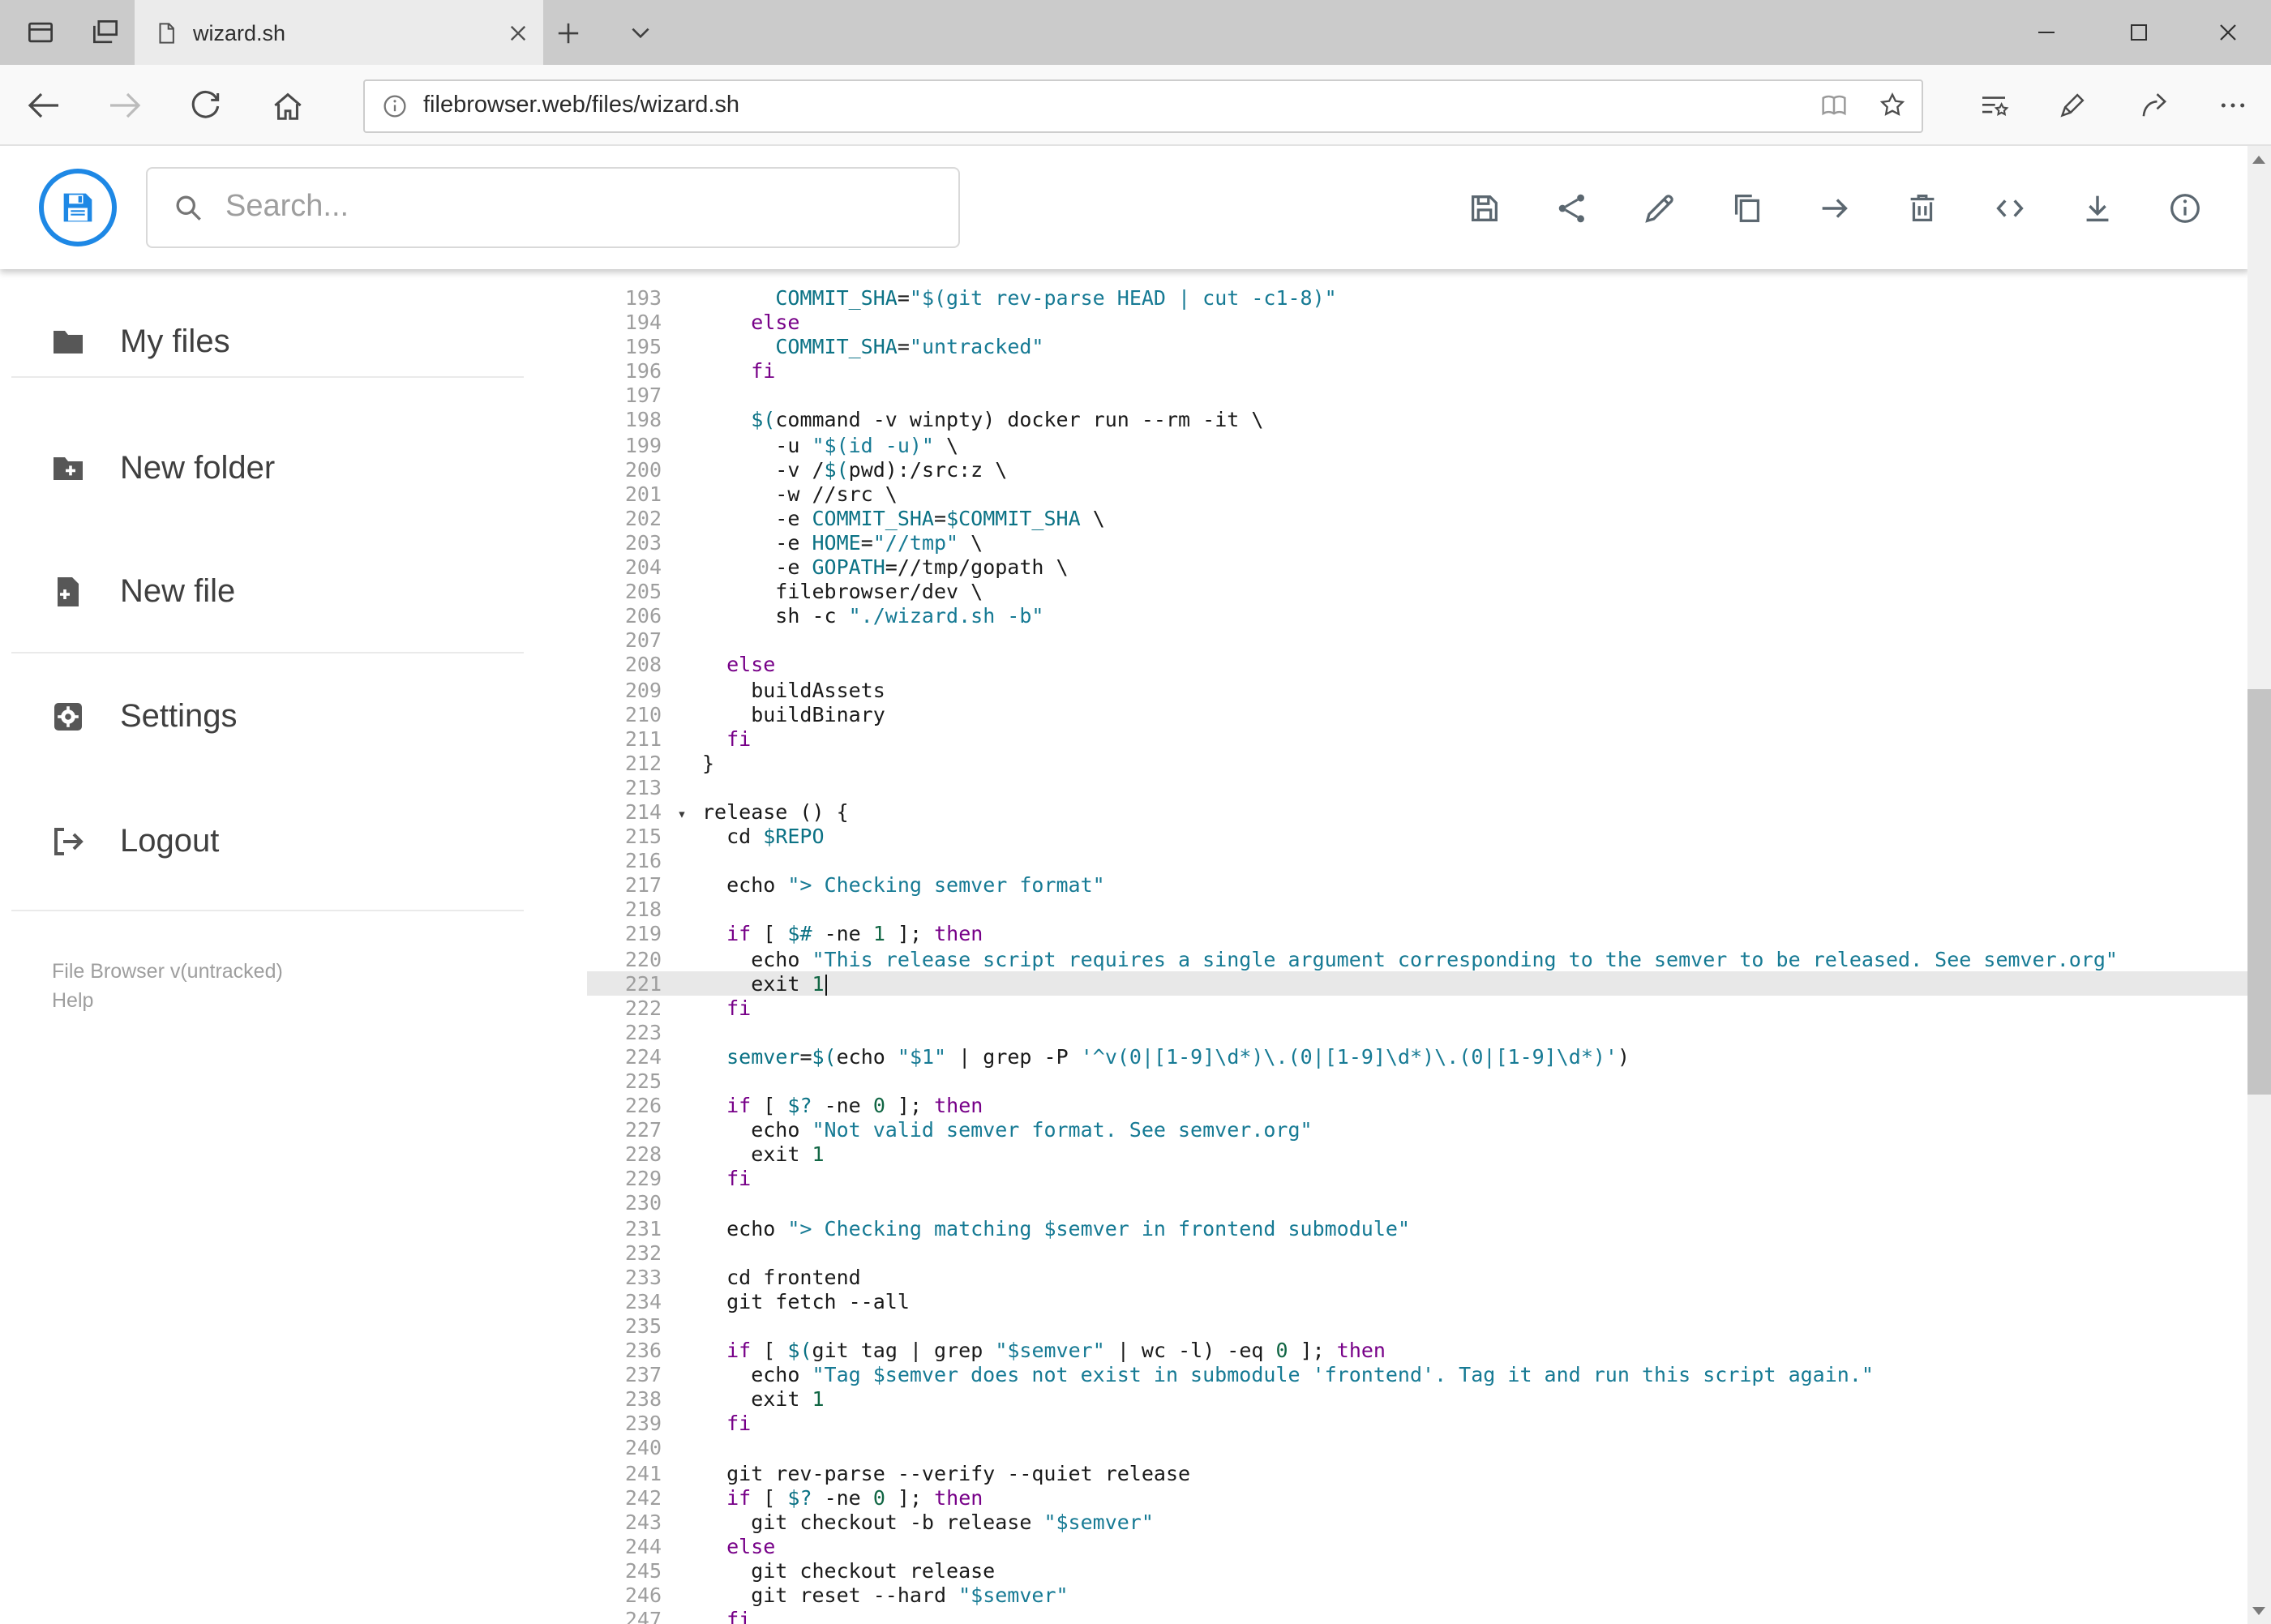 This screenshot has width=2271, height=1624. Describe the element at coordinates (2010, 208) in the screenshot. I see `code-icon` at that location.